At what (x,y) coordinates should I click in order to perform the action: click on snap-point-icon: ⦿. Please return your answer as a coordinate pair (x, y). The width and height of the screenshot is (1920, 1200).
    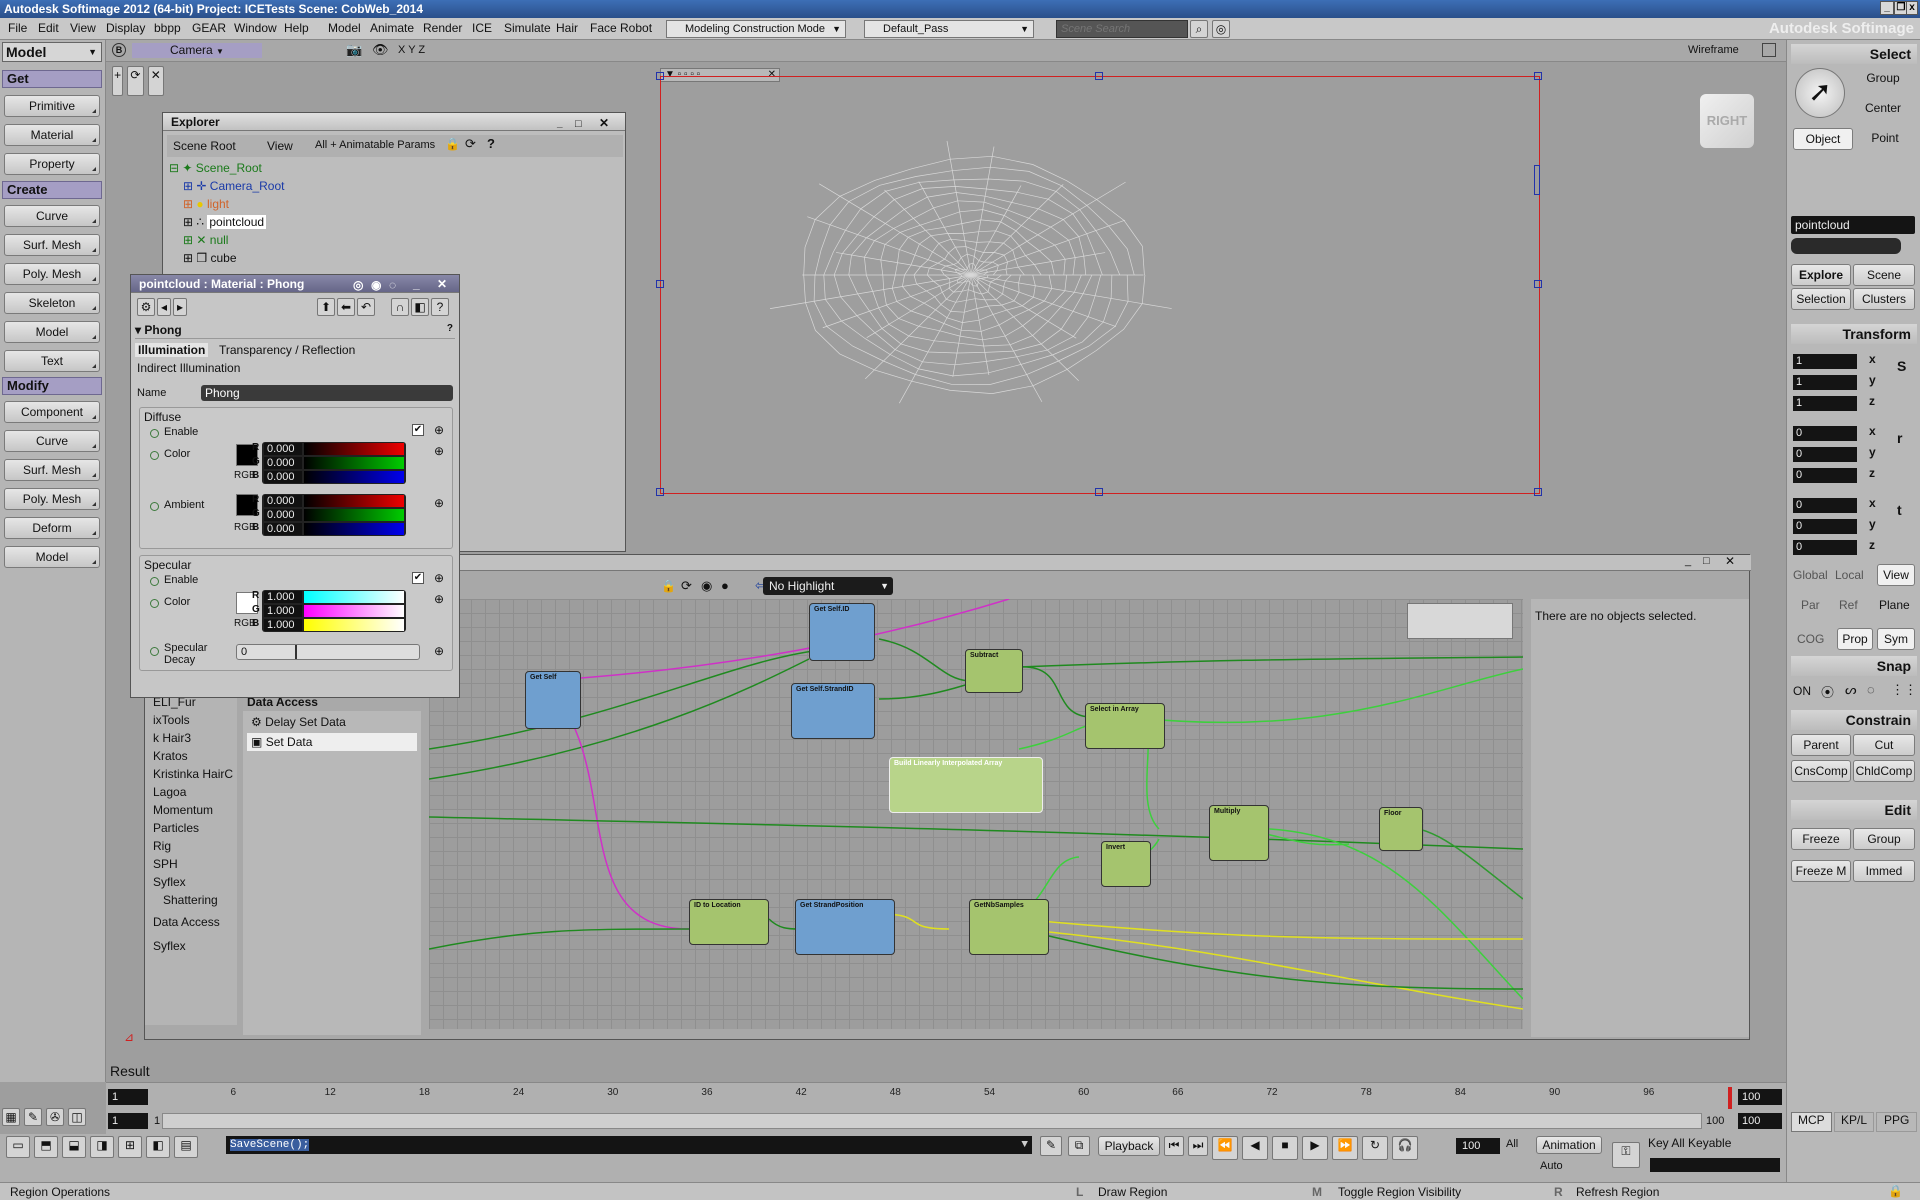
    Looking at the image, I should click on (1827, 691).